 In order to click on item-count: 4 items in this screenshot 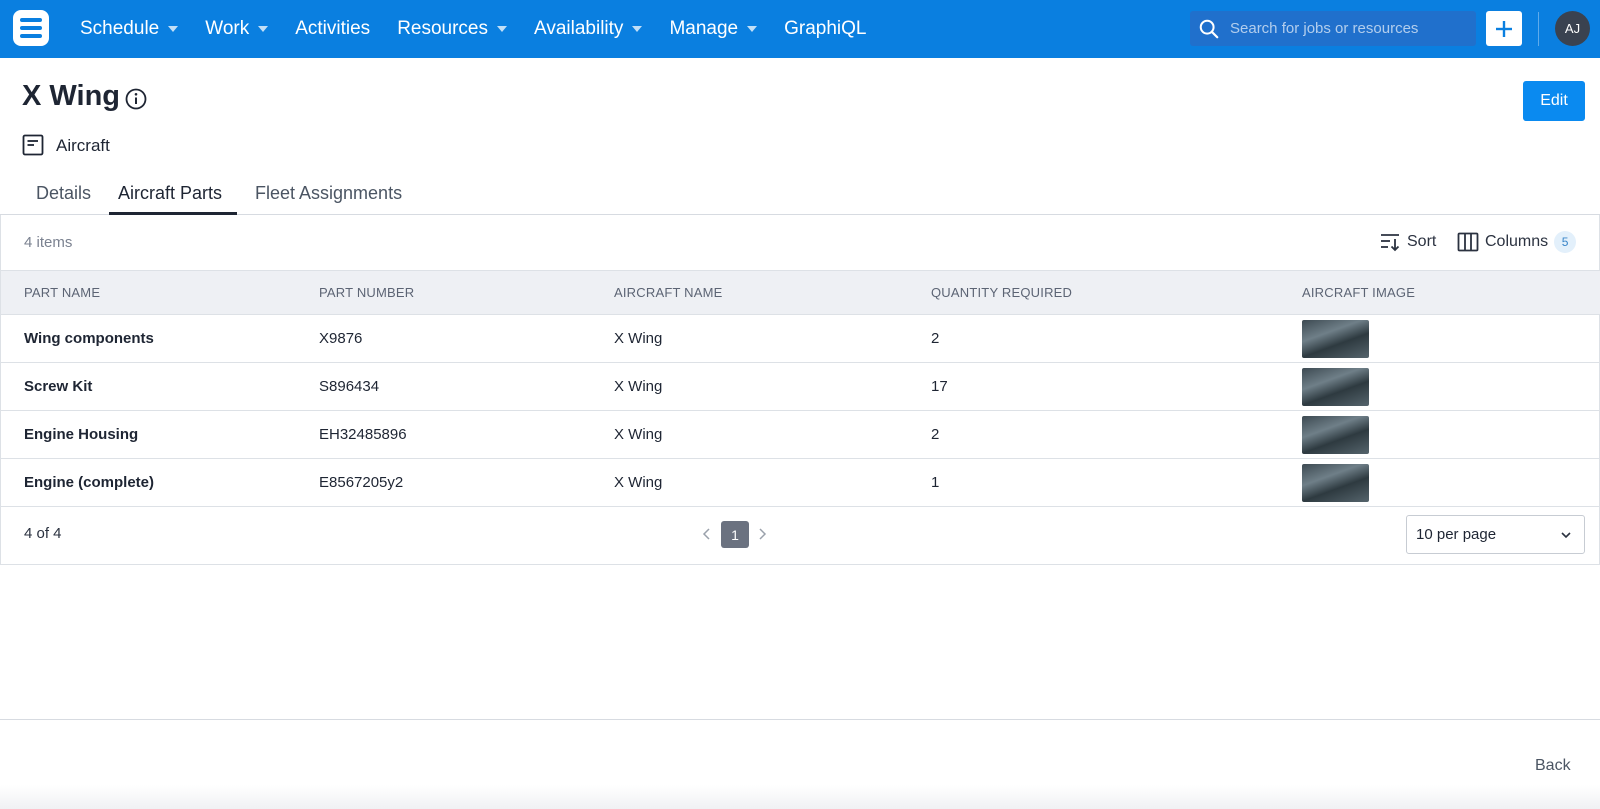, I will do `click(48, 242)`.